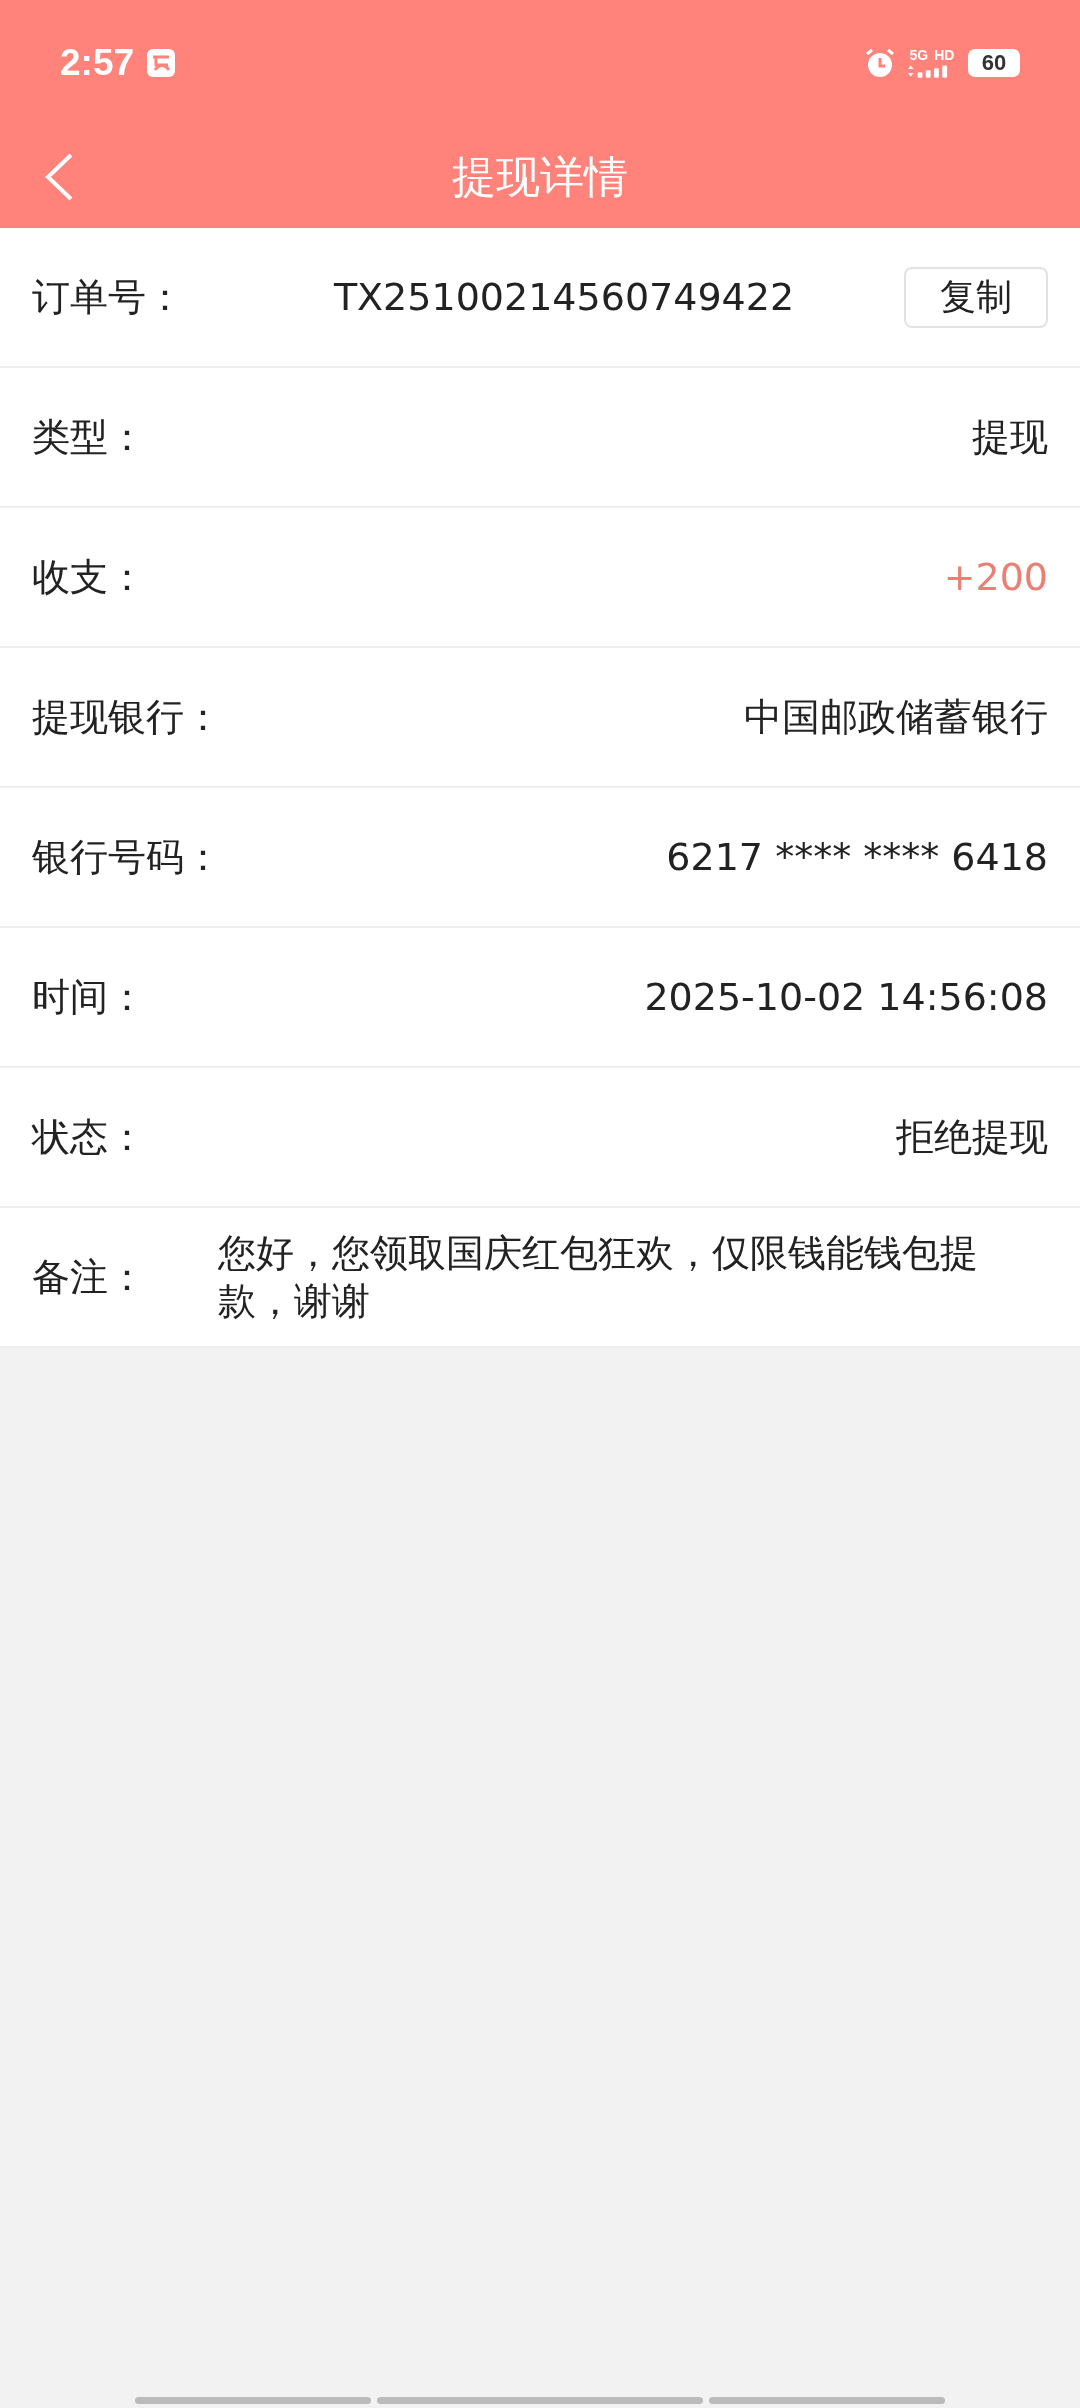 Image resolution: width=1080 pixels, height=2408 pixels. What do you see at coordinates (59, 177) in the screenshot?
I see `back-icon` at bounding box center [59, 177].